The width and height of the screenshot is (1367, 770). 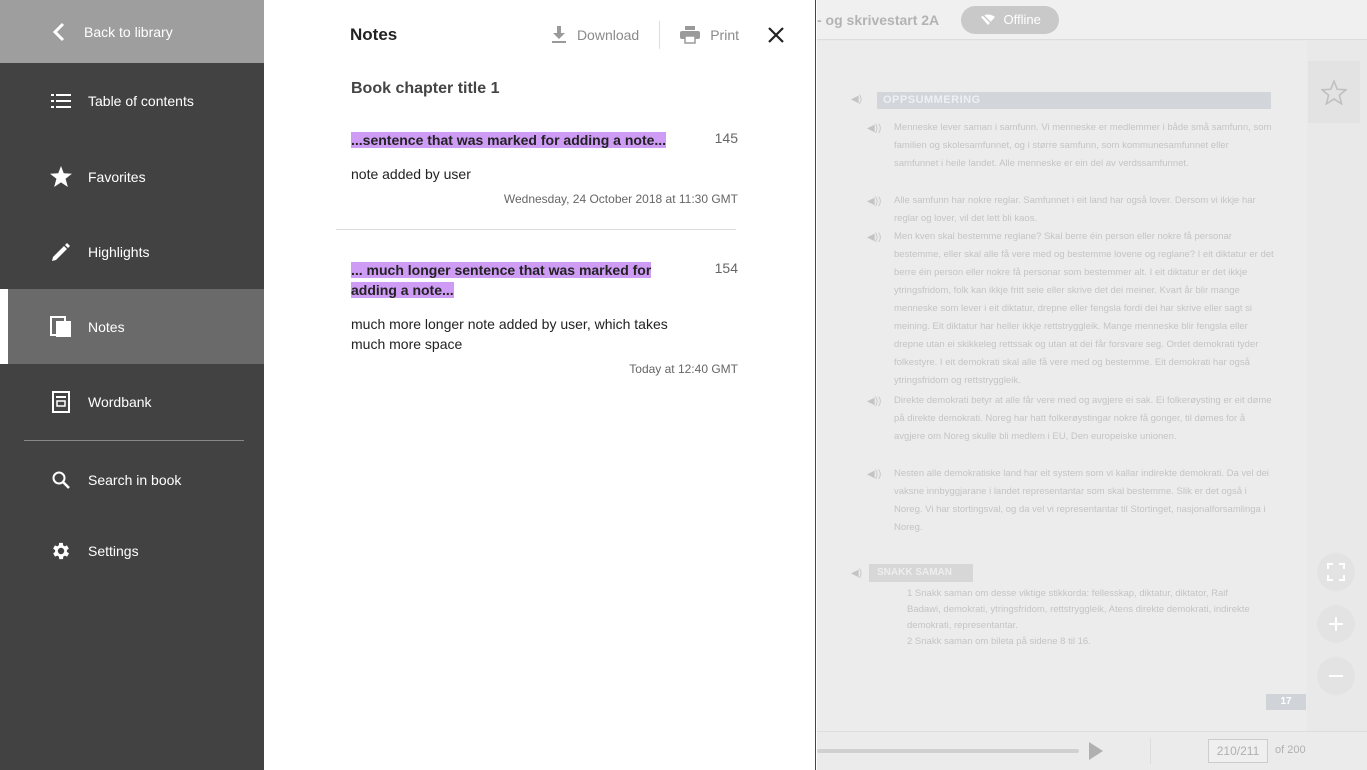 What do you see at coordinates (61, 101) in the screenshot?
I see `list-icon` at bounding box center [61, 101].